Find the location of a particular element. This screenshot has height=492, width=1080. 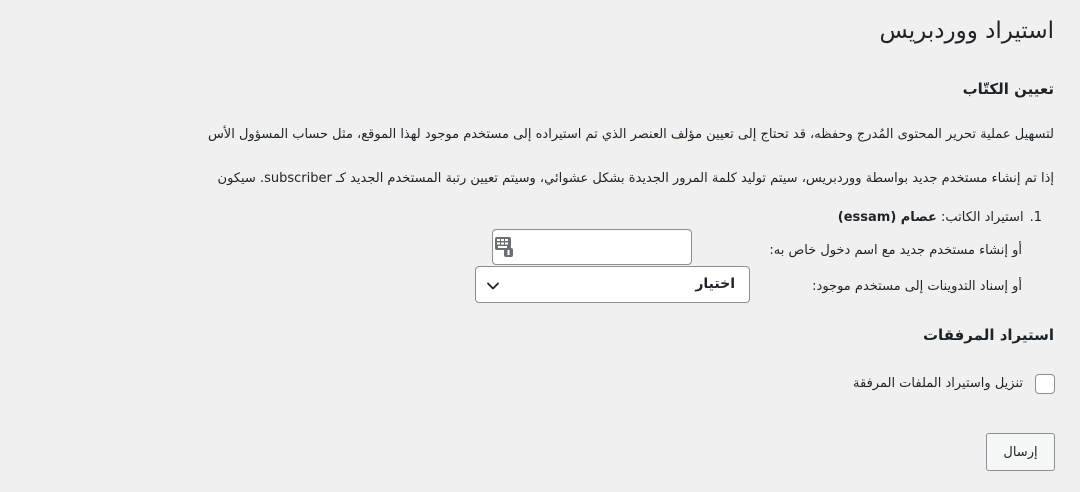

download-attachments-checkbox is located at coordinates (1045, 384).